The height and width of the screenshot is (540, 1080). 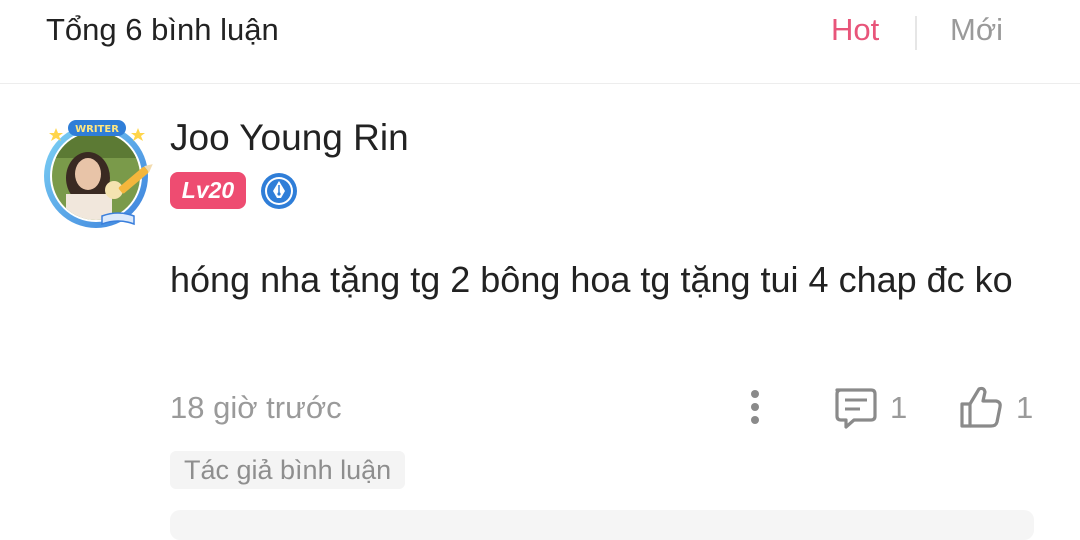 What do you see at coordinates (602, 525) in the screenshot?
I see `reply-preview-box` at bounding box center [602, 525].